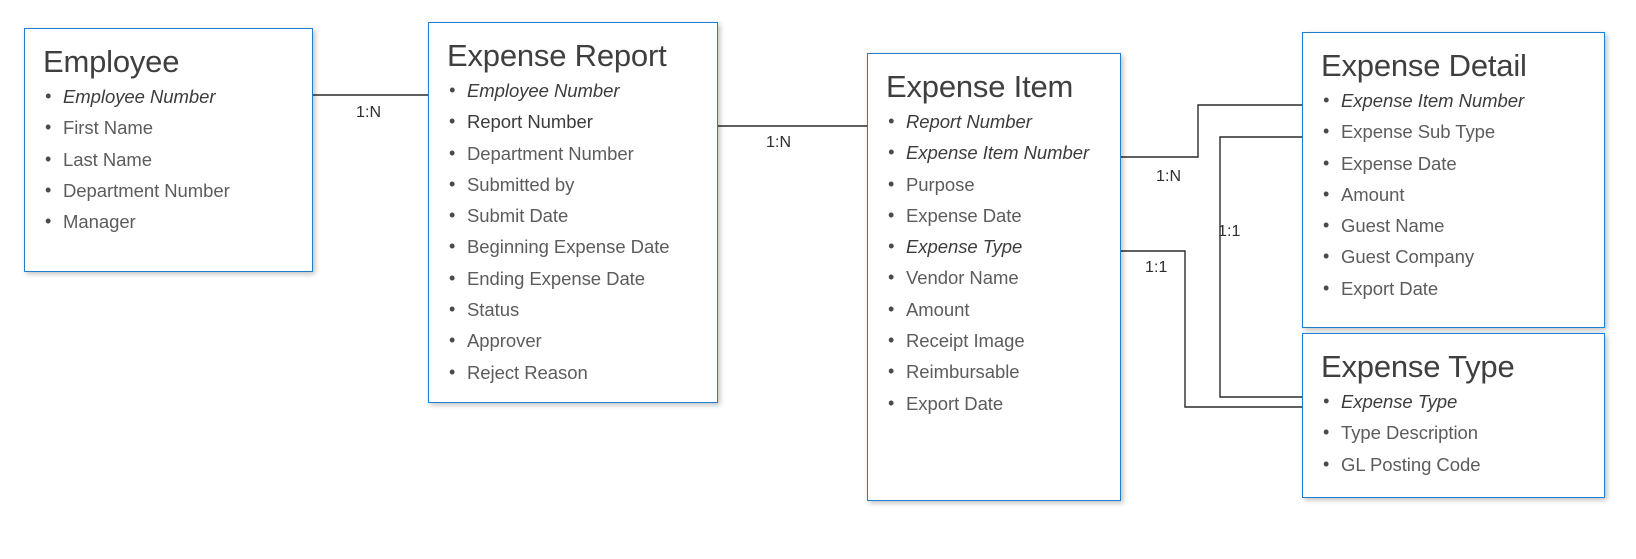 This screenshot has width=1636, height=559. What do you see at coordinates (1003, 310) in the screenshot?
I see `field-expense-item-amount: Amount` at bounding box center [1003, 310].